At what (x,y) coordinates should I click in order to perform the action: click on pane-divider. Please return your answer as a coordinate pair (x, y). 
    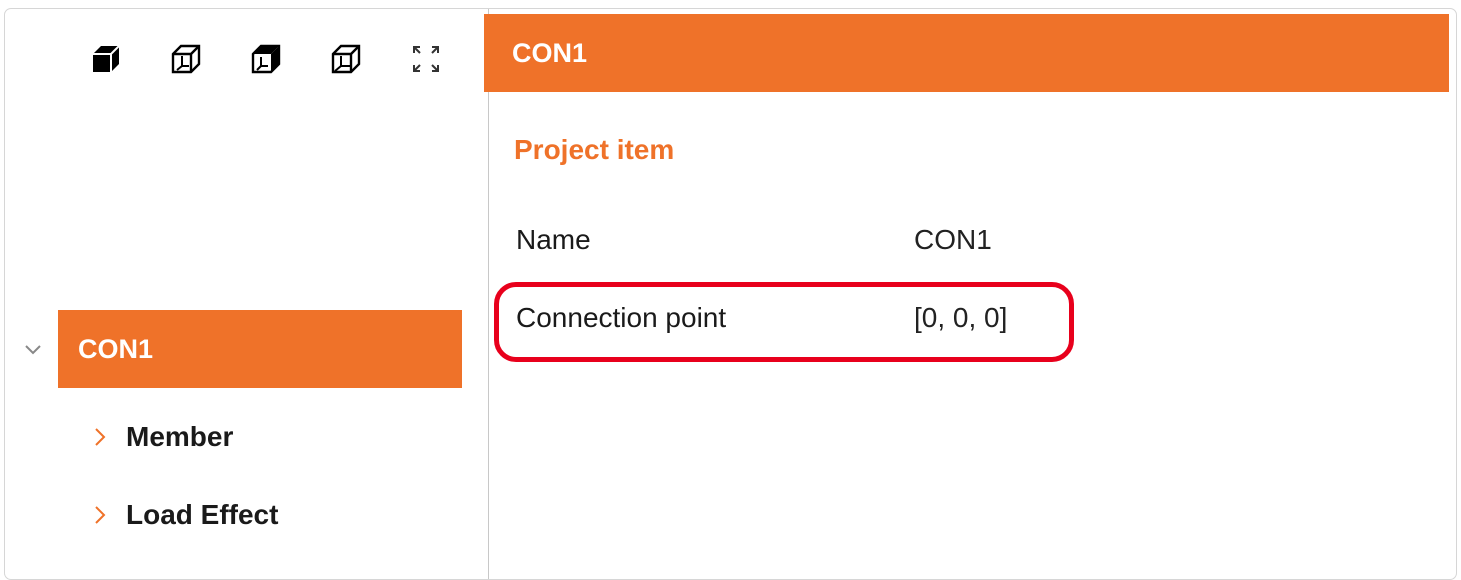
    Looking at the image, I should click on (488, 294).